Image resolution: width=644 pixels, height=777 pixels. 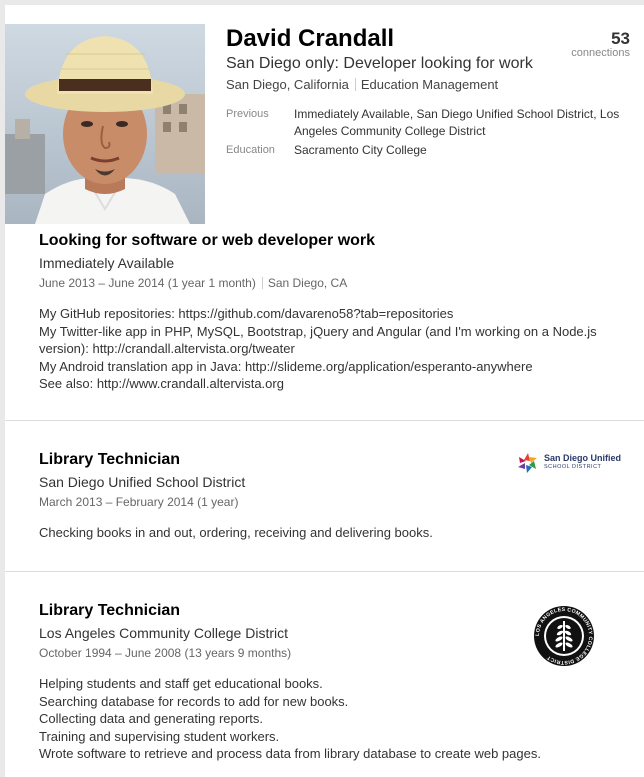 What do you see at coordinates (307, 283) in the screenshot?
I see `job-location: San Diego, CA` at bounding box center [307, 283].